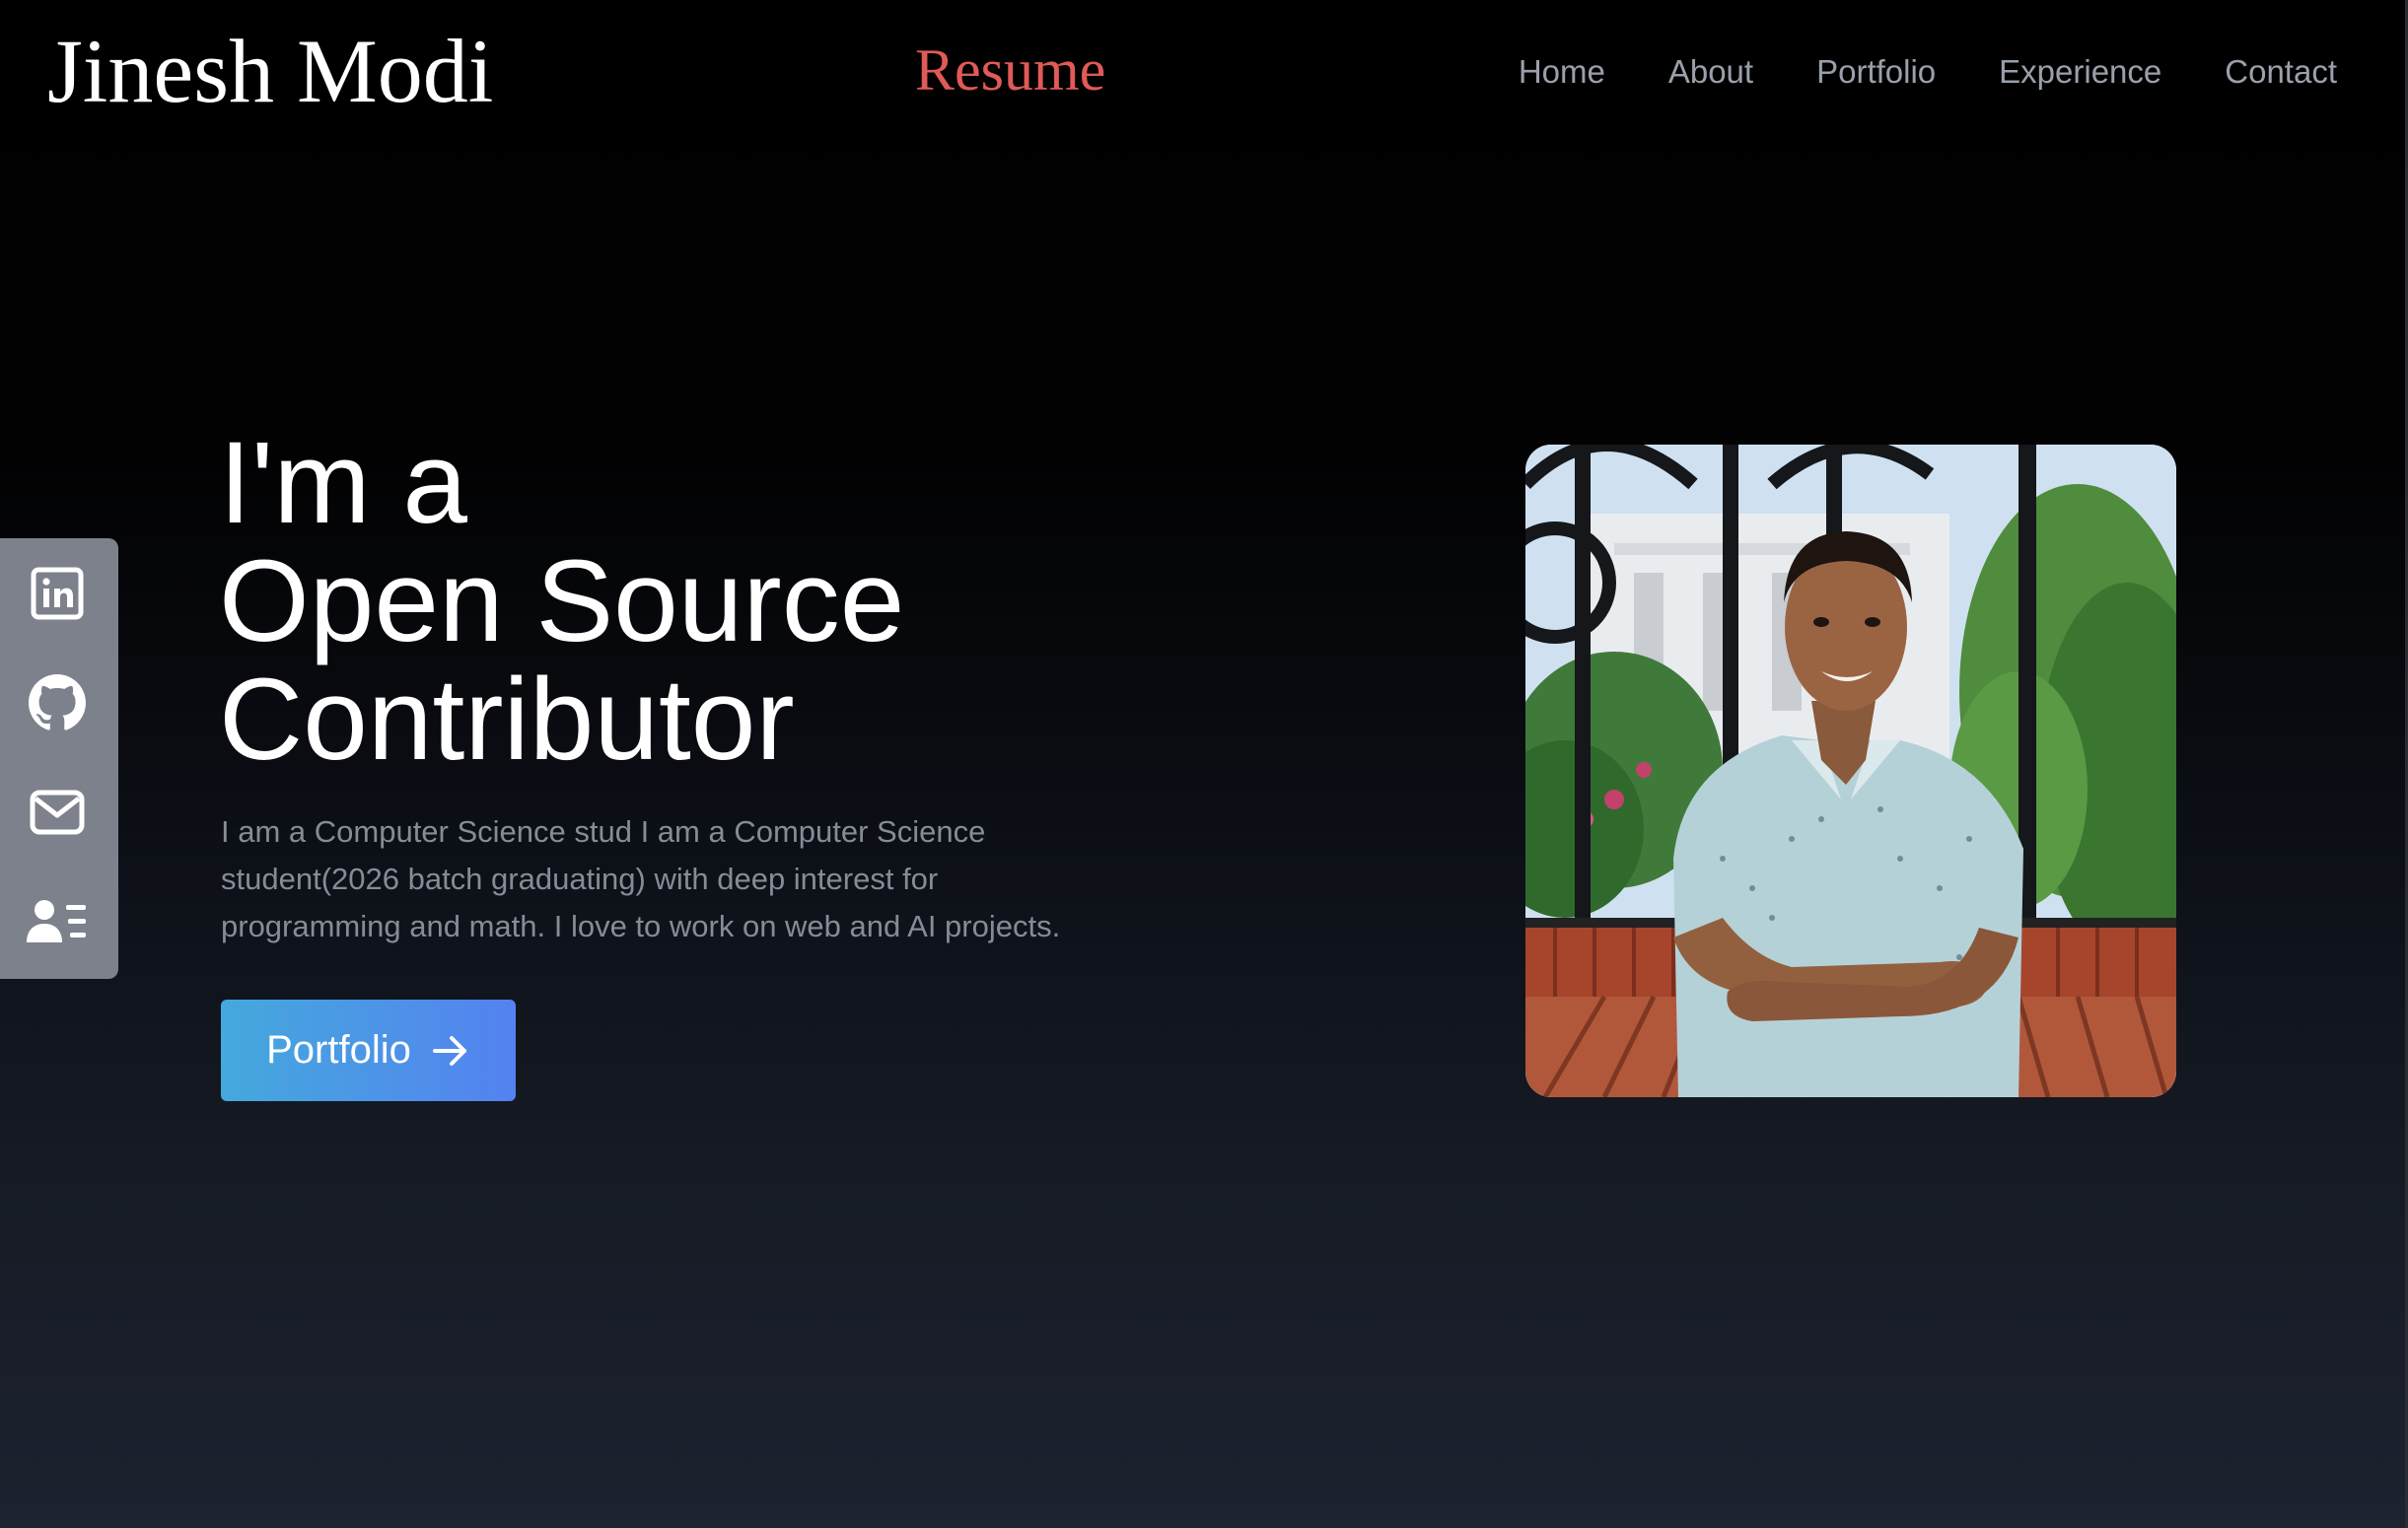 The width and height of the screenshot is (2408, 1528). I want to click on email-link, so click(57, 812).